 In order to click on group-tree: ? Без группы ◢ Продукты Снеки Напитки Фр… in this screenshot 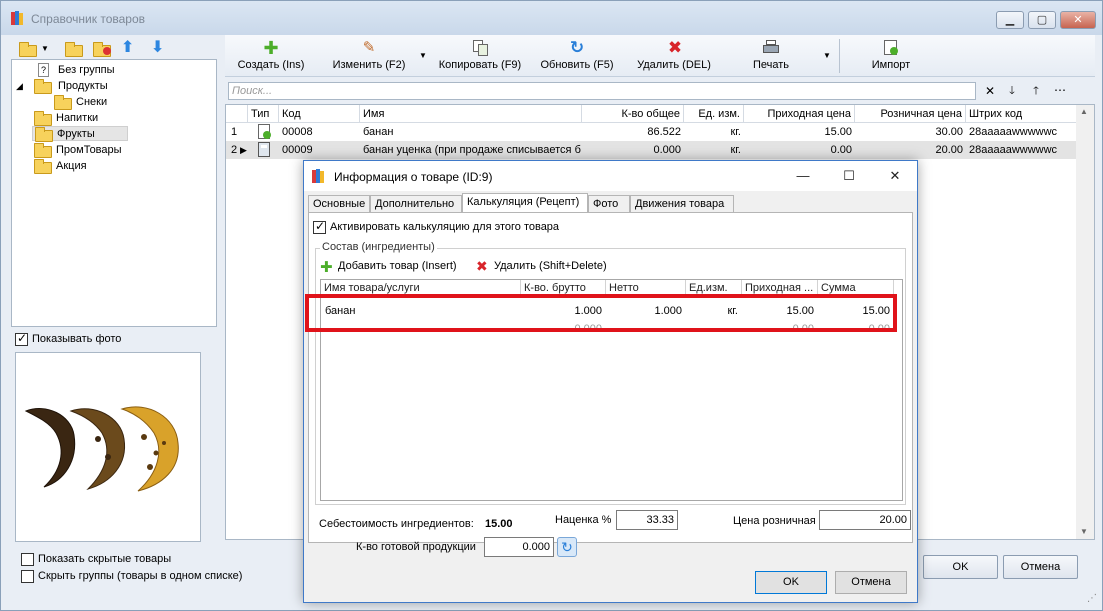, I will do `click(114, 193)`.